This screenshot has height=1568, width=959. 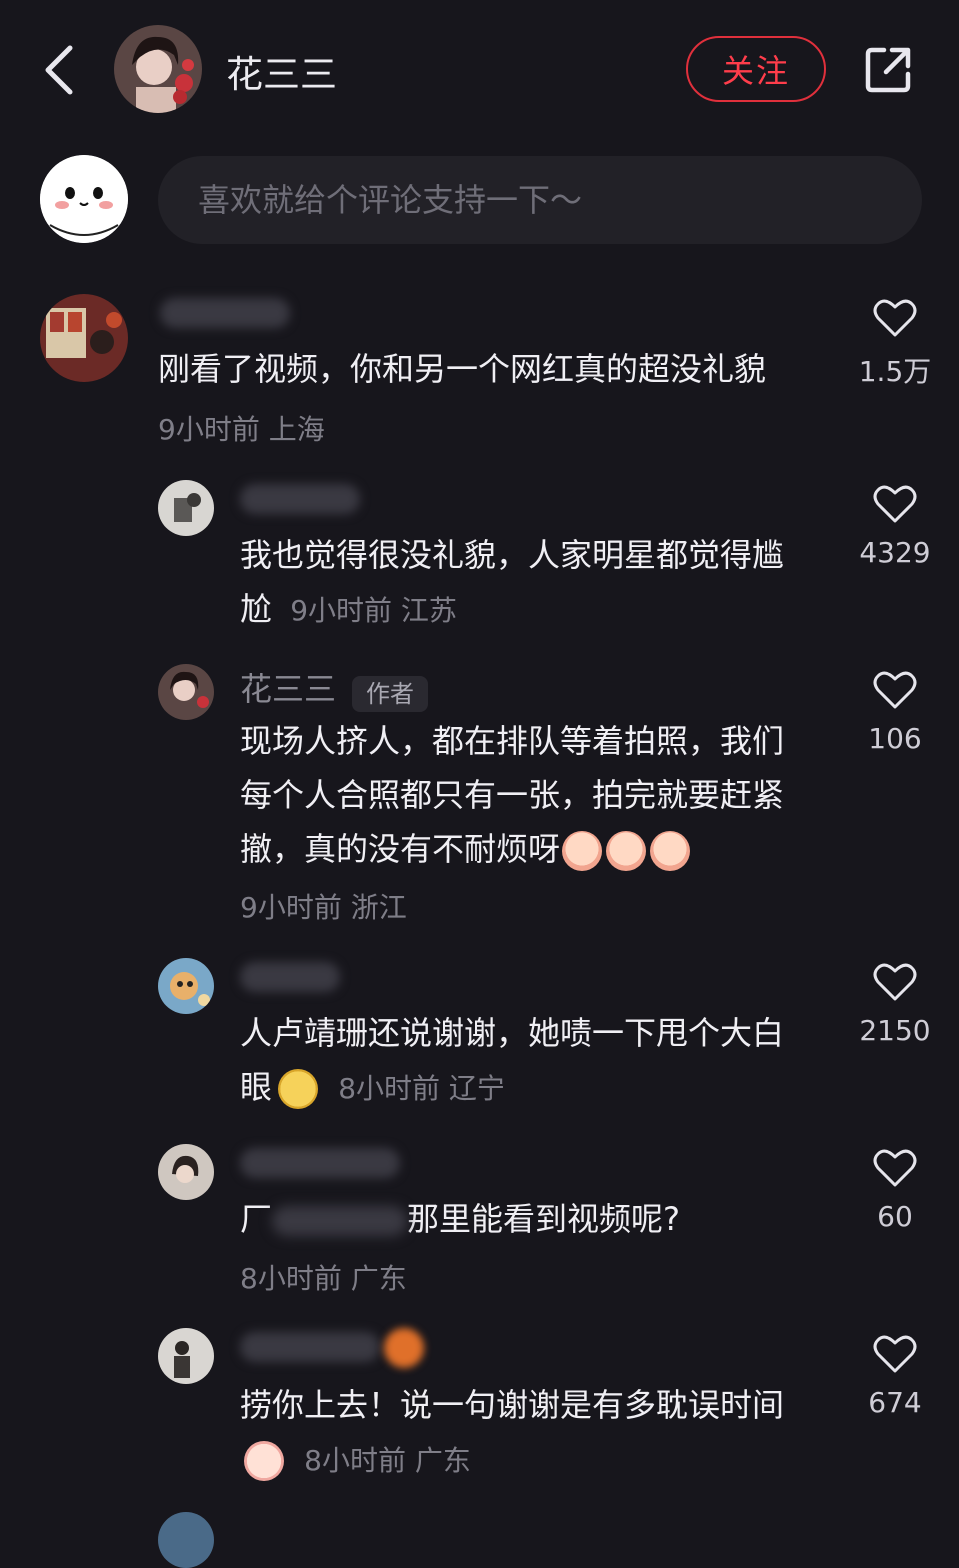 What do you see at coordinates (323, 907) in the screenshot?
I see `comment-meta: 9小时前 浙江` at bounding box center [323, 907].